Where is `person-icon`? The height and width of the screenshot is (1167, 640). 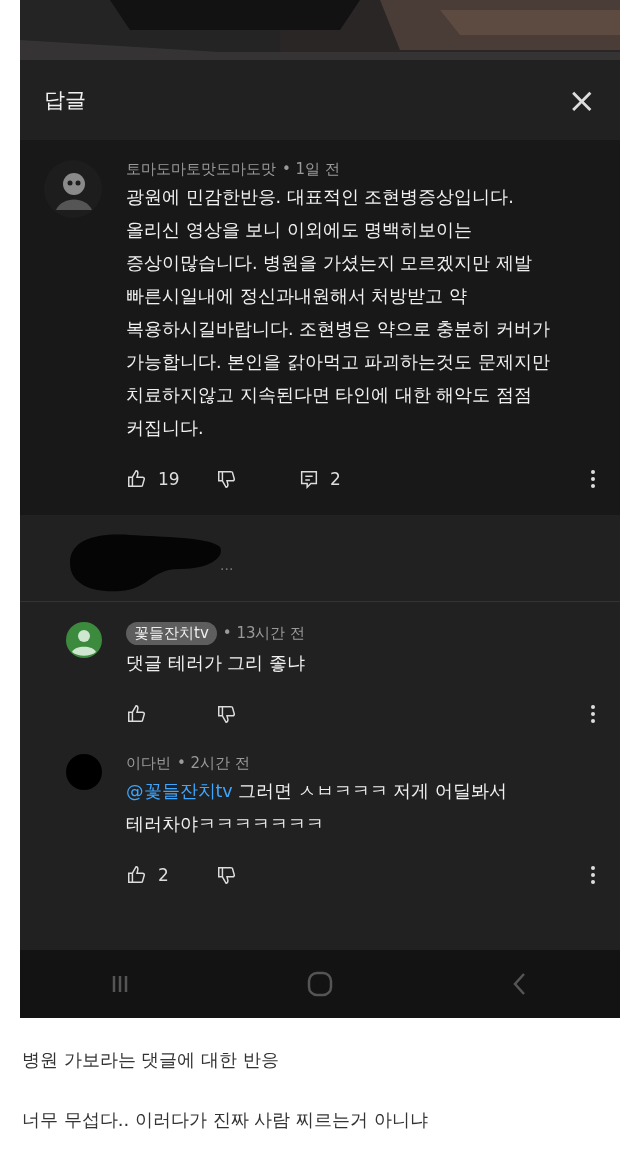
person-icon is located at coordinates (84, 640).